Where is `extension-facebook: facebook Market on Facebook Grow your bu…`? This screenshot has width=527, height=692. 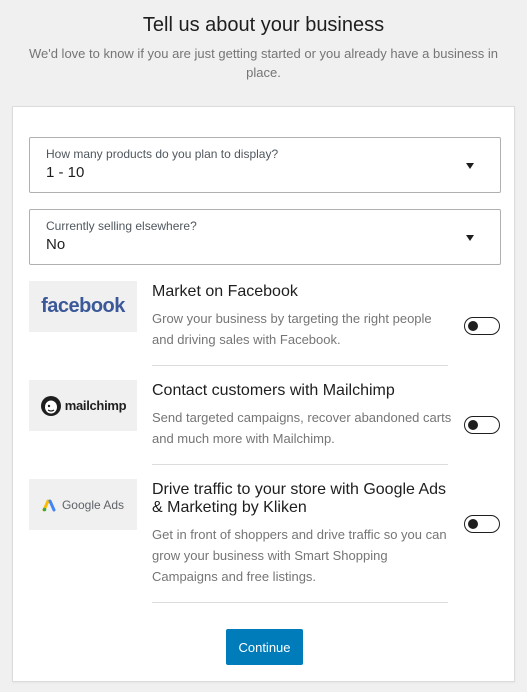
extension-facebook: facebook Market on Facebook Grow your bu… is located at coordinates (265, 324).